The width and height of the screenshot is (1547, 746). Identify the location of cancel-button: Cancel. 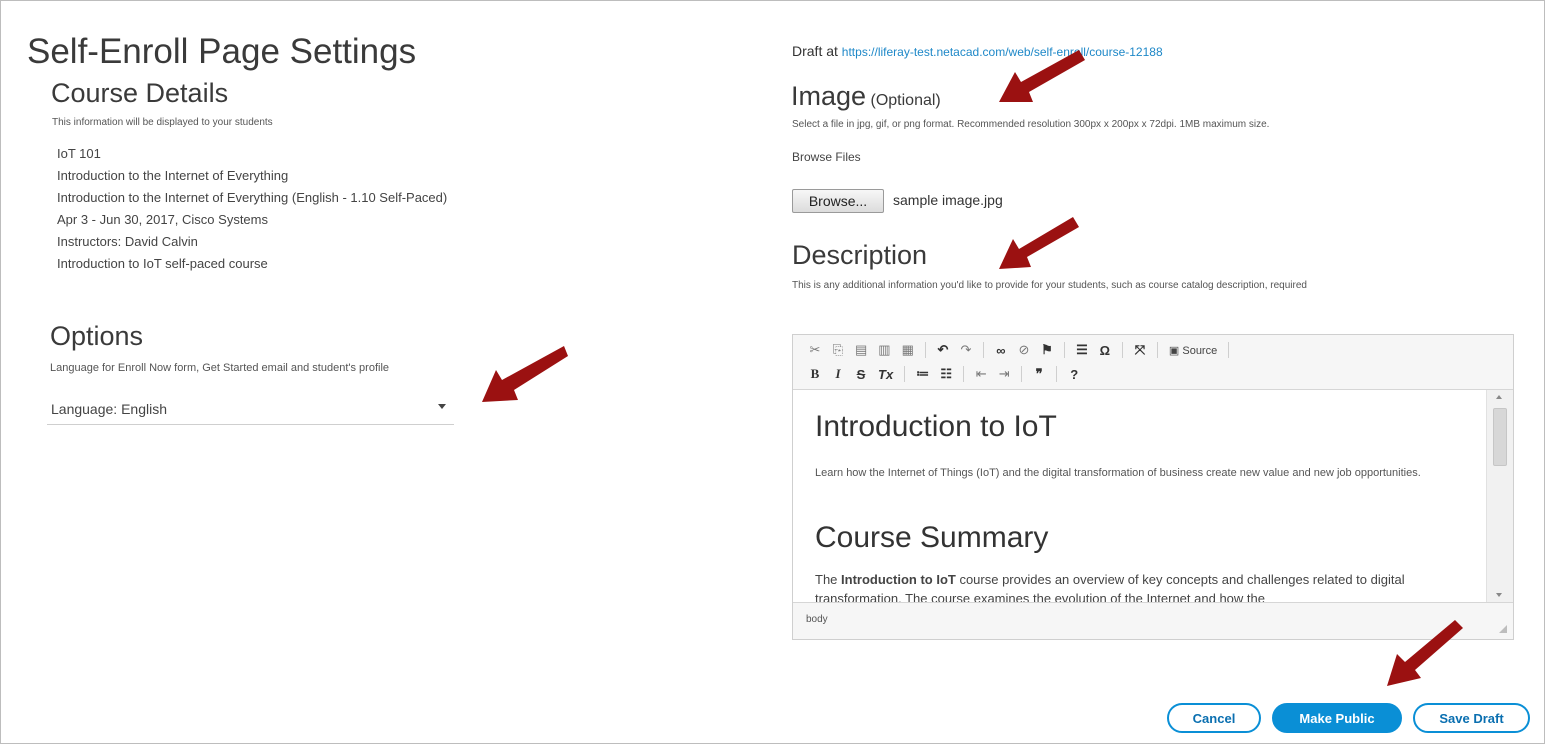
(1214, 718).